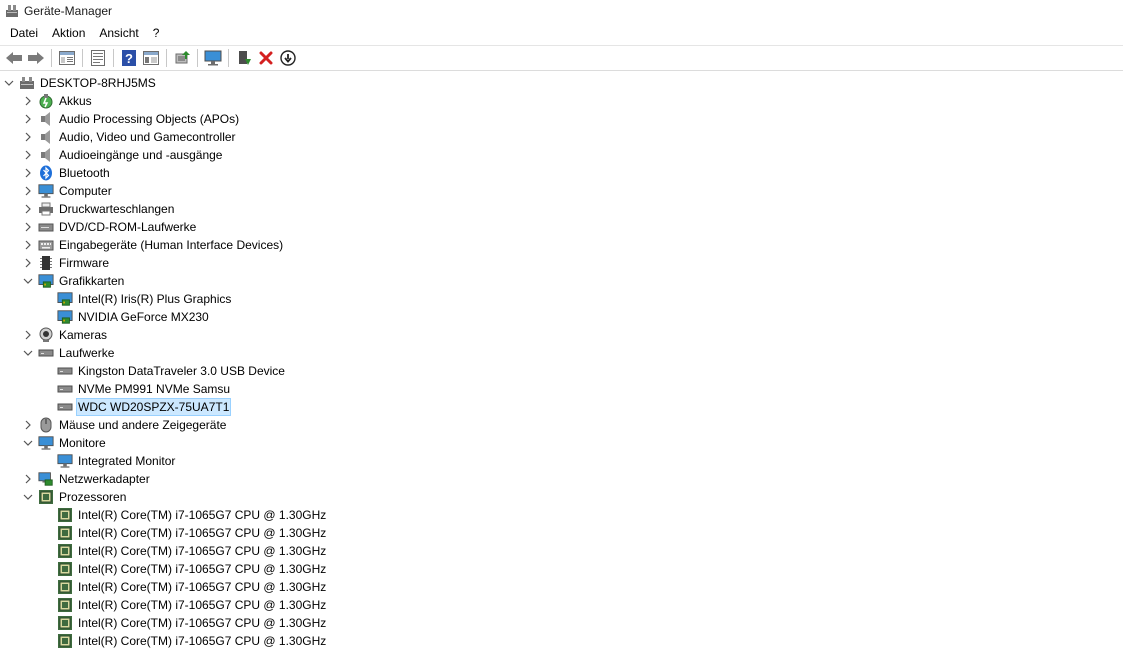  I want to click on download-icon, so click(288, 58).